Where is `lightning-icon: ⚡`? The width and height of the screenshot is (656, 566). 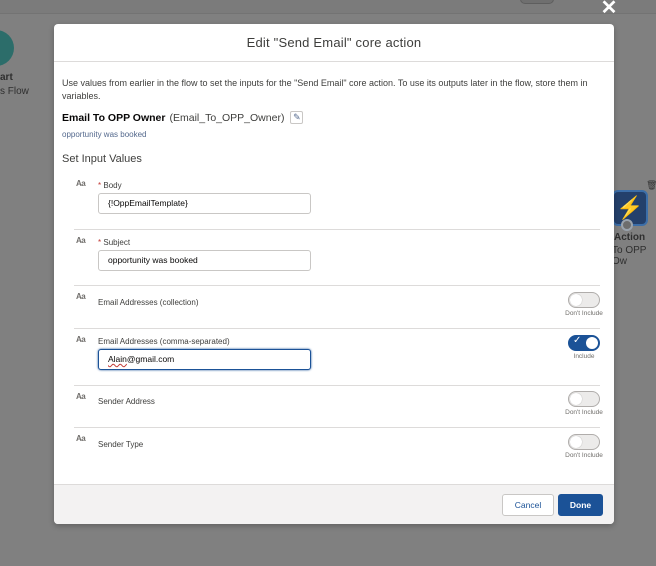 lightning-icon: ⚡ is located at coordinates (630, 207).